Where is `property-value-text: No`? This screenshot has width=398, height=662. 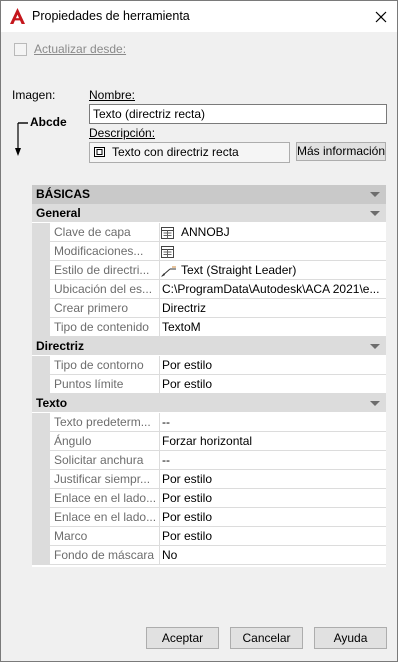 property-value-text: No is located at coordinates (170, 555).